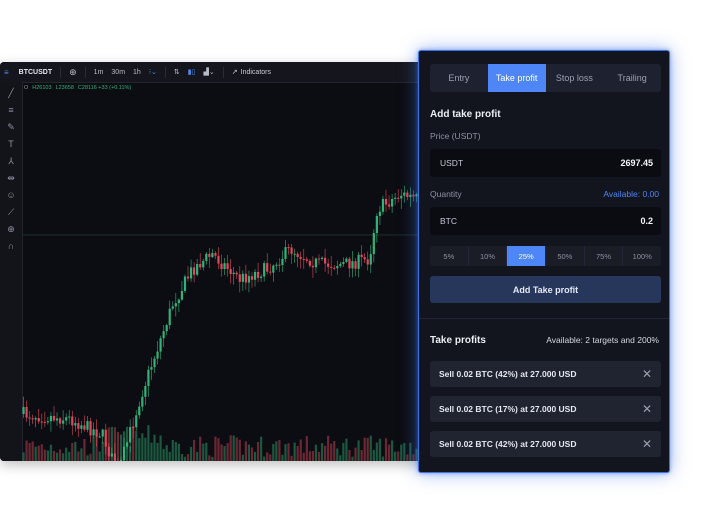 The image size is (720, 523). What do you see at coordinates (177, 72) in the screenshot?
I see `compare-icon: ⇅` at bounding box center [177, 72].